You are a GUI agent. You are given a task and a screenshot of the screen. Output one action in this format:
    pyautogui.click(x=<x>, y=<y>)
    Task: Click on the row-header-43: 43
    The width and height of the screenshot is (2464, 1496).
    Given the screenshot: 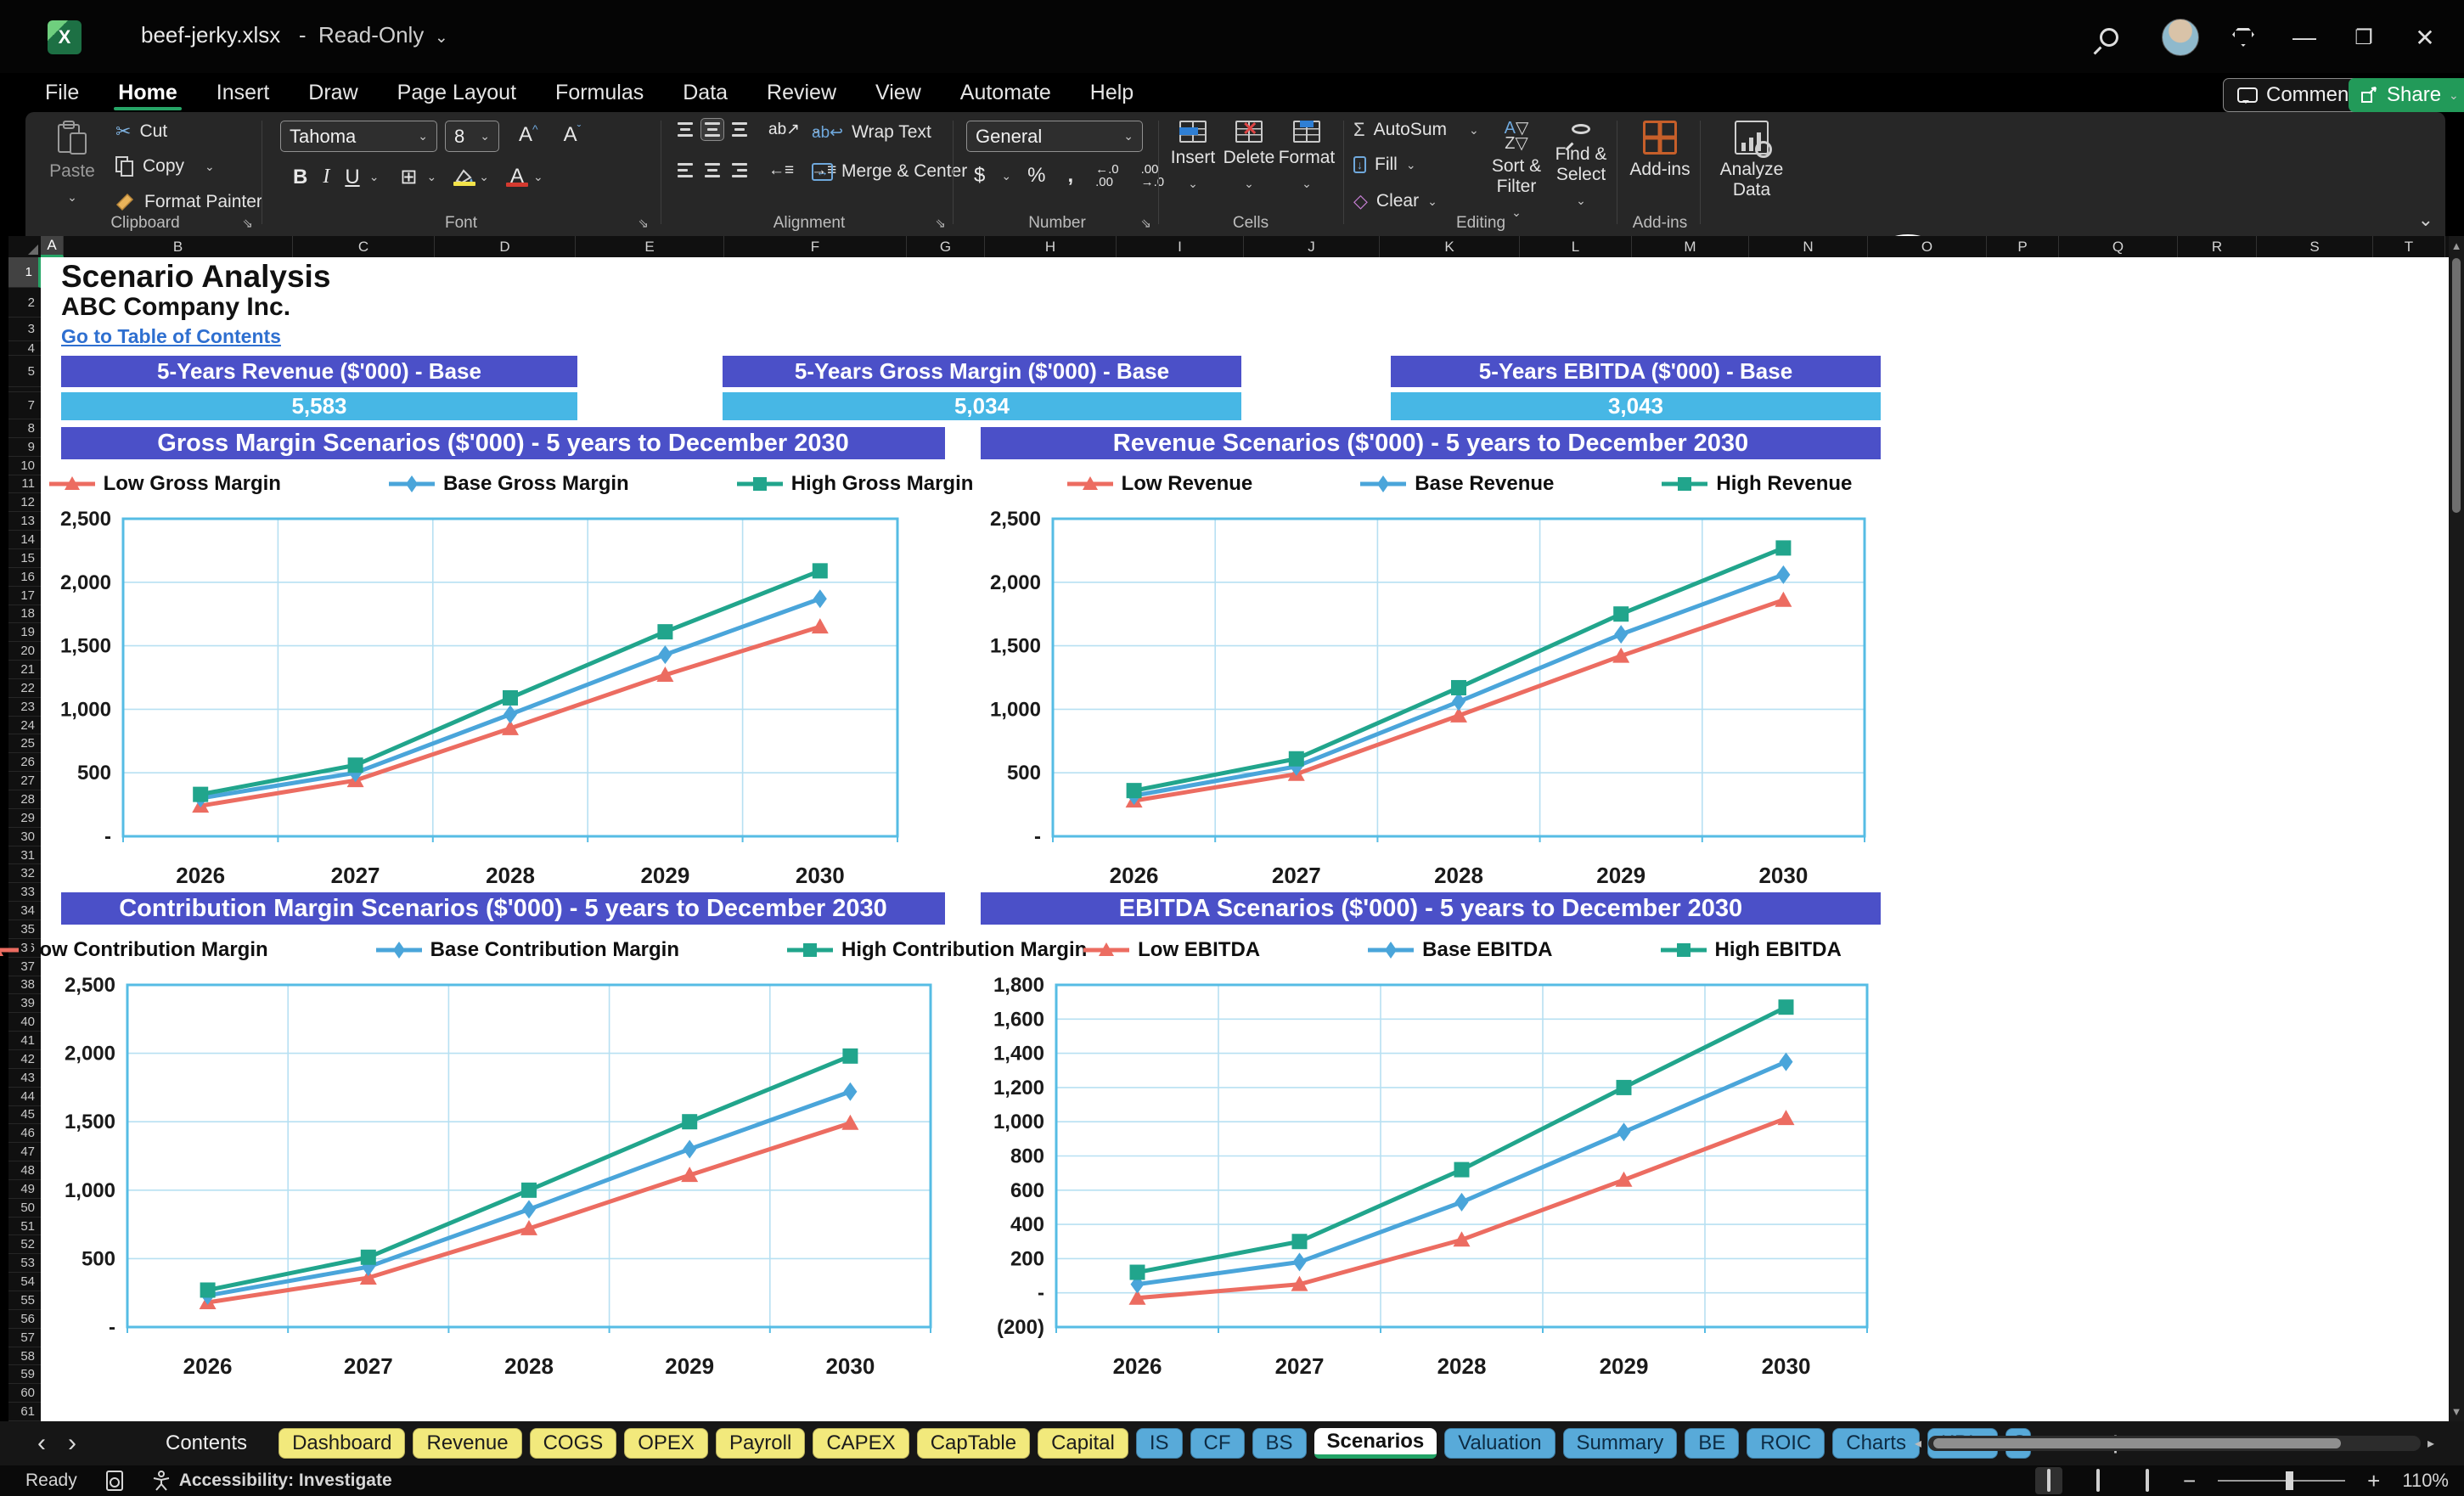 What is the action you would take?
    pyautogui.click(x=24, y=1078)
    